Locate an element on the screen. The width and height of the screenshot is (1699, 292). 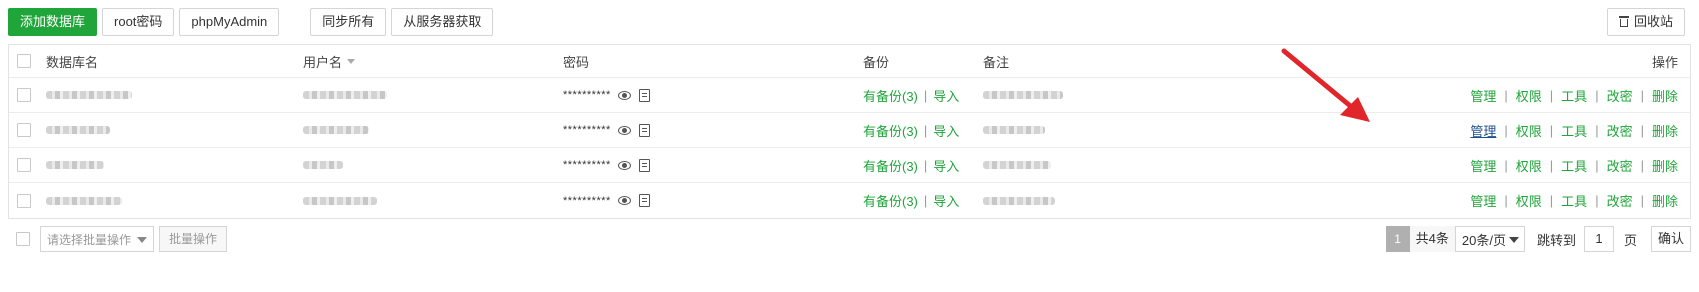
select-all-checkbox is located at coordinates (24, 61).